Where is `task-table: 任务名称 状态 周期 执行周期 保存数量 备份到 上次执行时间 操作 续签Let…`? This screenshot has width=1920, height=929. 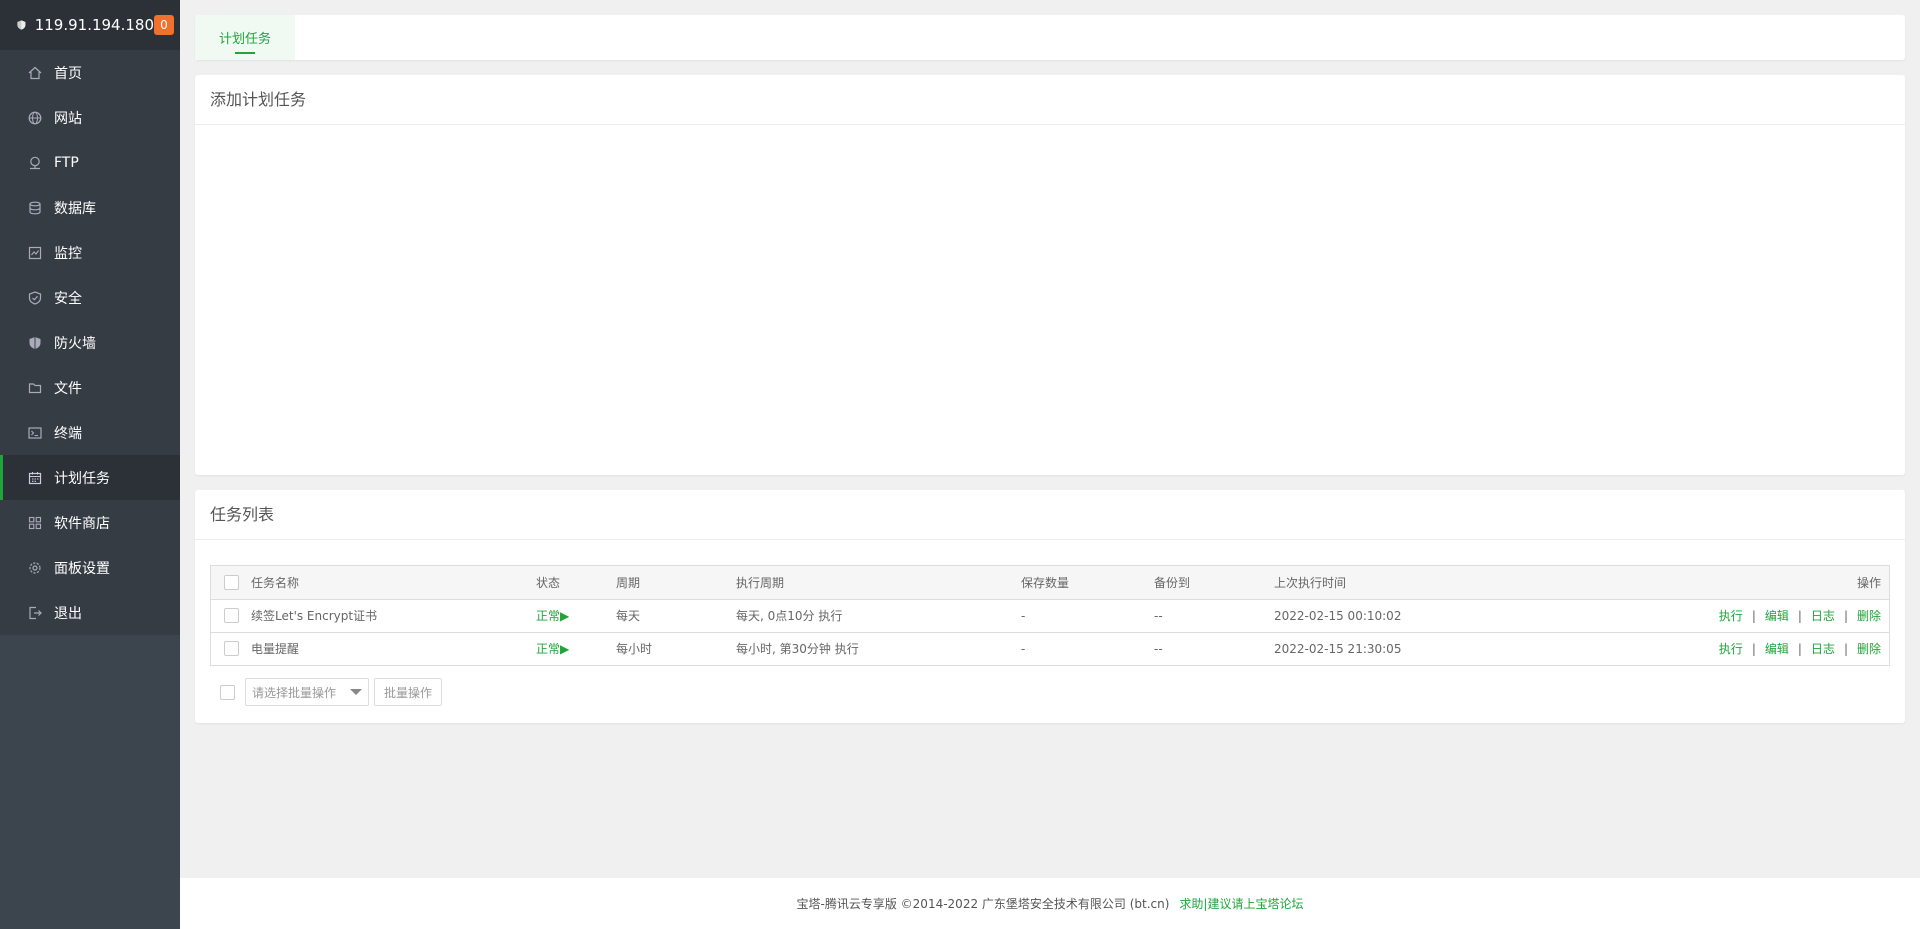
task-table: 任务名称 状态 周期 执行周期 保存数量 备份到 上次执行时间 操作 续签Let… is located at coordinates (1050, 615).